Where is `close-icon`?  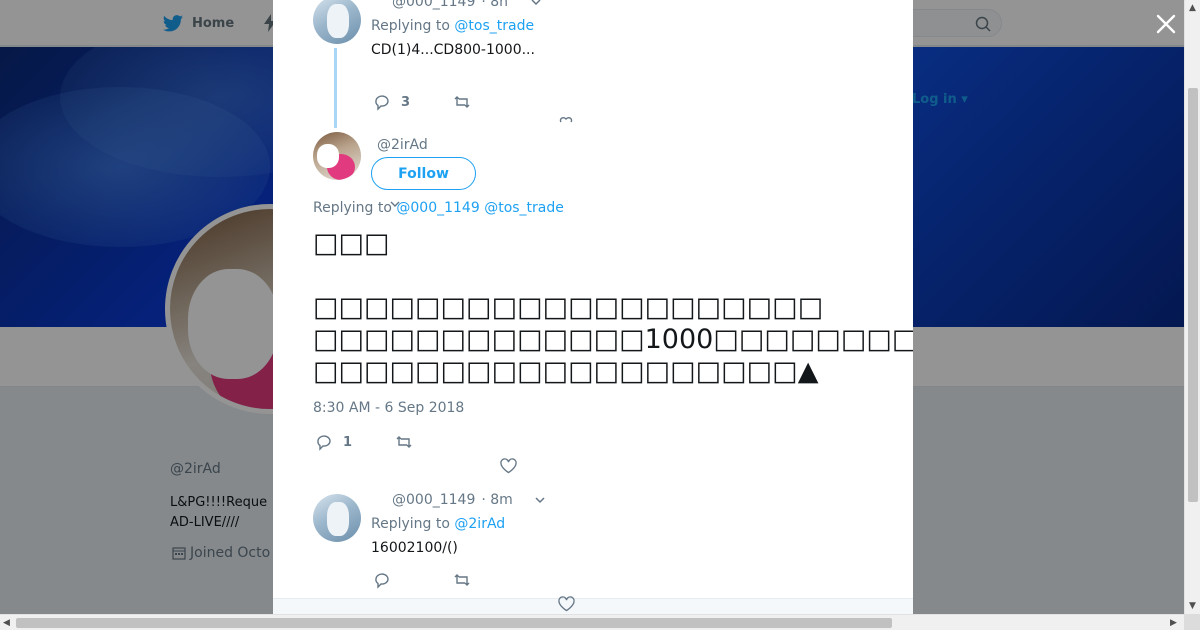
close-icon is located at coordinates (1166, 24).